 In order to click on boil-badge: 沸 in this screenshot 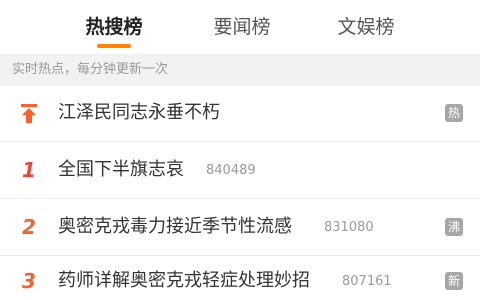, I will do `click(454, 227)`.